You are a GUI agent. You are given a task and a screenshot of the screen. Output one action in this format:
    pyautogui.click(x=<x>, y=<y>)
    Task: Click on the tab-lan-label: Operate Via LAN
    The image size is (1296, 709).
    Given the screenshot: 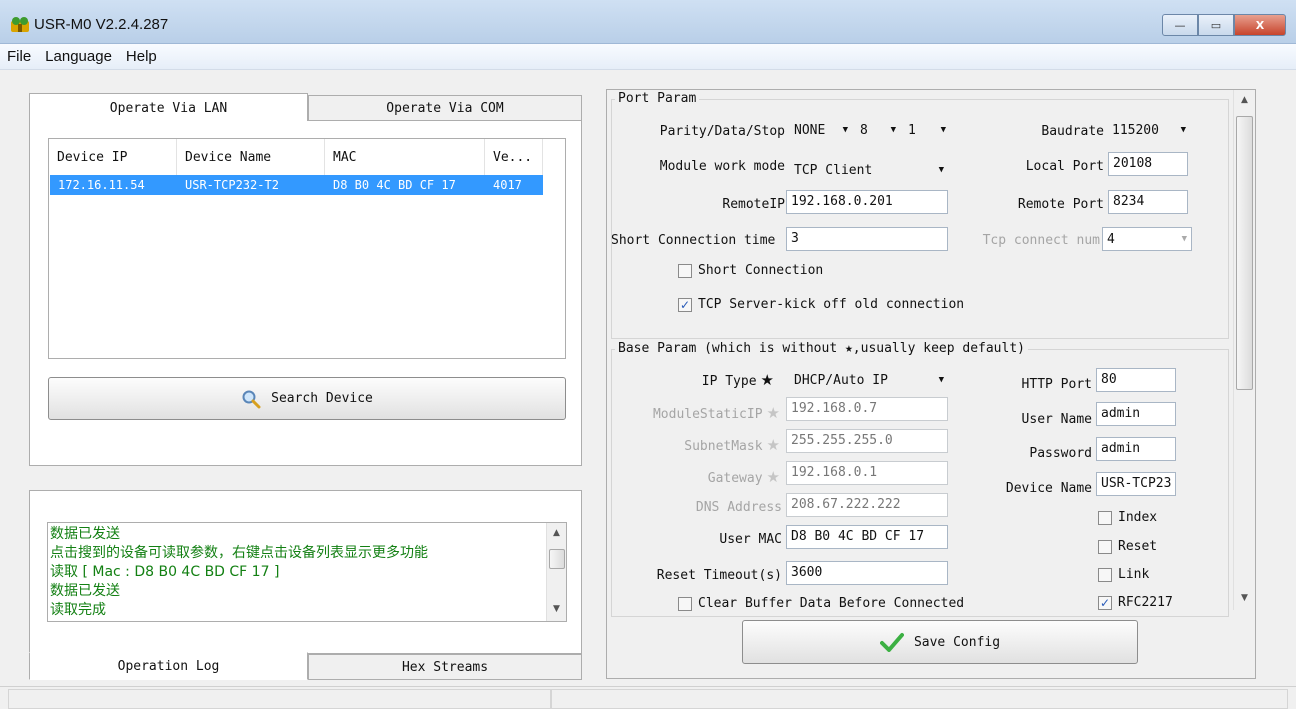 What is the action you would take?
    pyautogui.click(x=168, y=108)
    